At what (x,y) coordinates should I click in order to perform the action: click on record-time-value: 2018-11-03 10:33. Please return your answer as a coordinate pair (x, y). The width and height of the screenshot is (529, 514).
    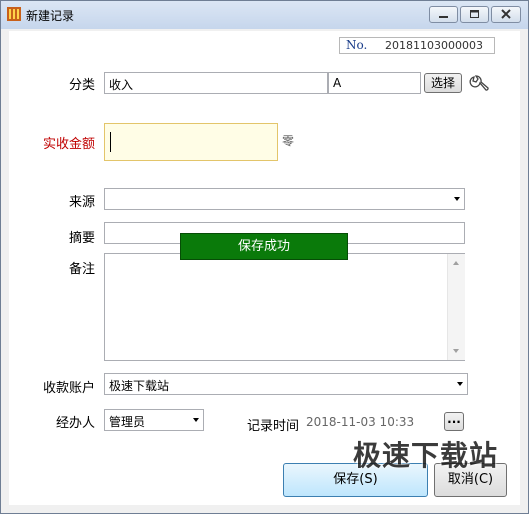
    Looking at the image, I should click on (360, 422).